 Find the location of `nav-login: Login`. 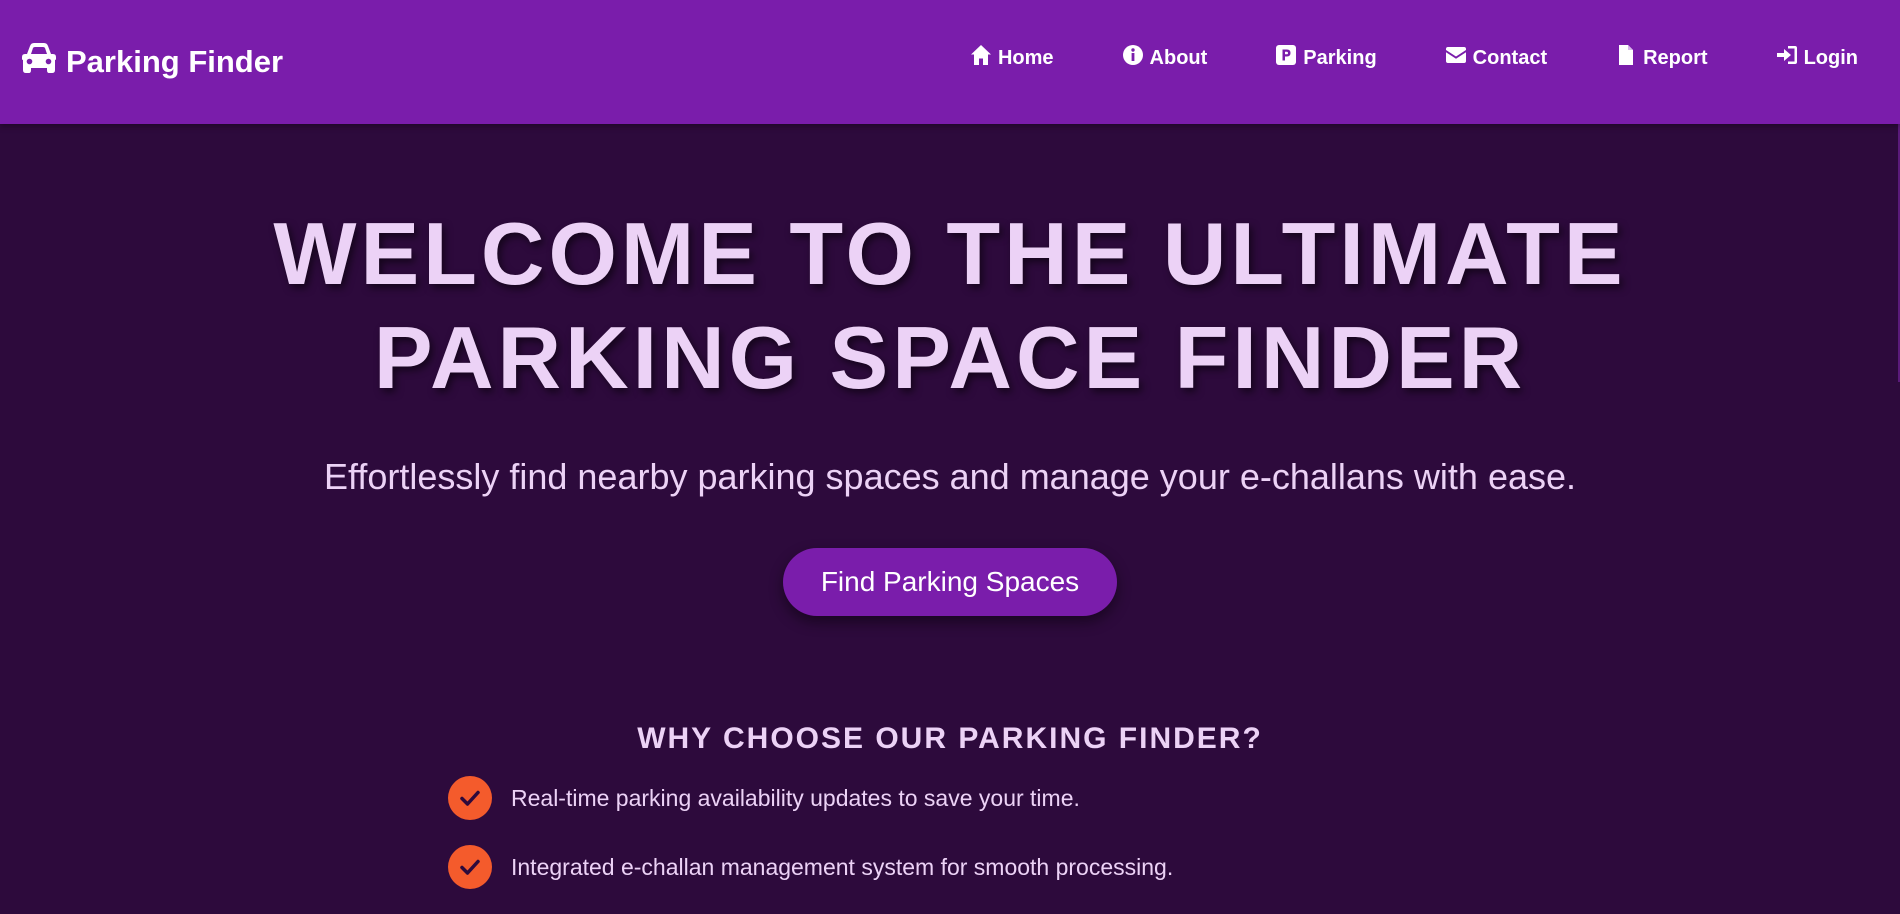

nav-login: Login is located at coordinates (1817, 58).